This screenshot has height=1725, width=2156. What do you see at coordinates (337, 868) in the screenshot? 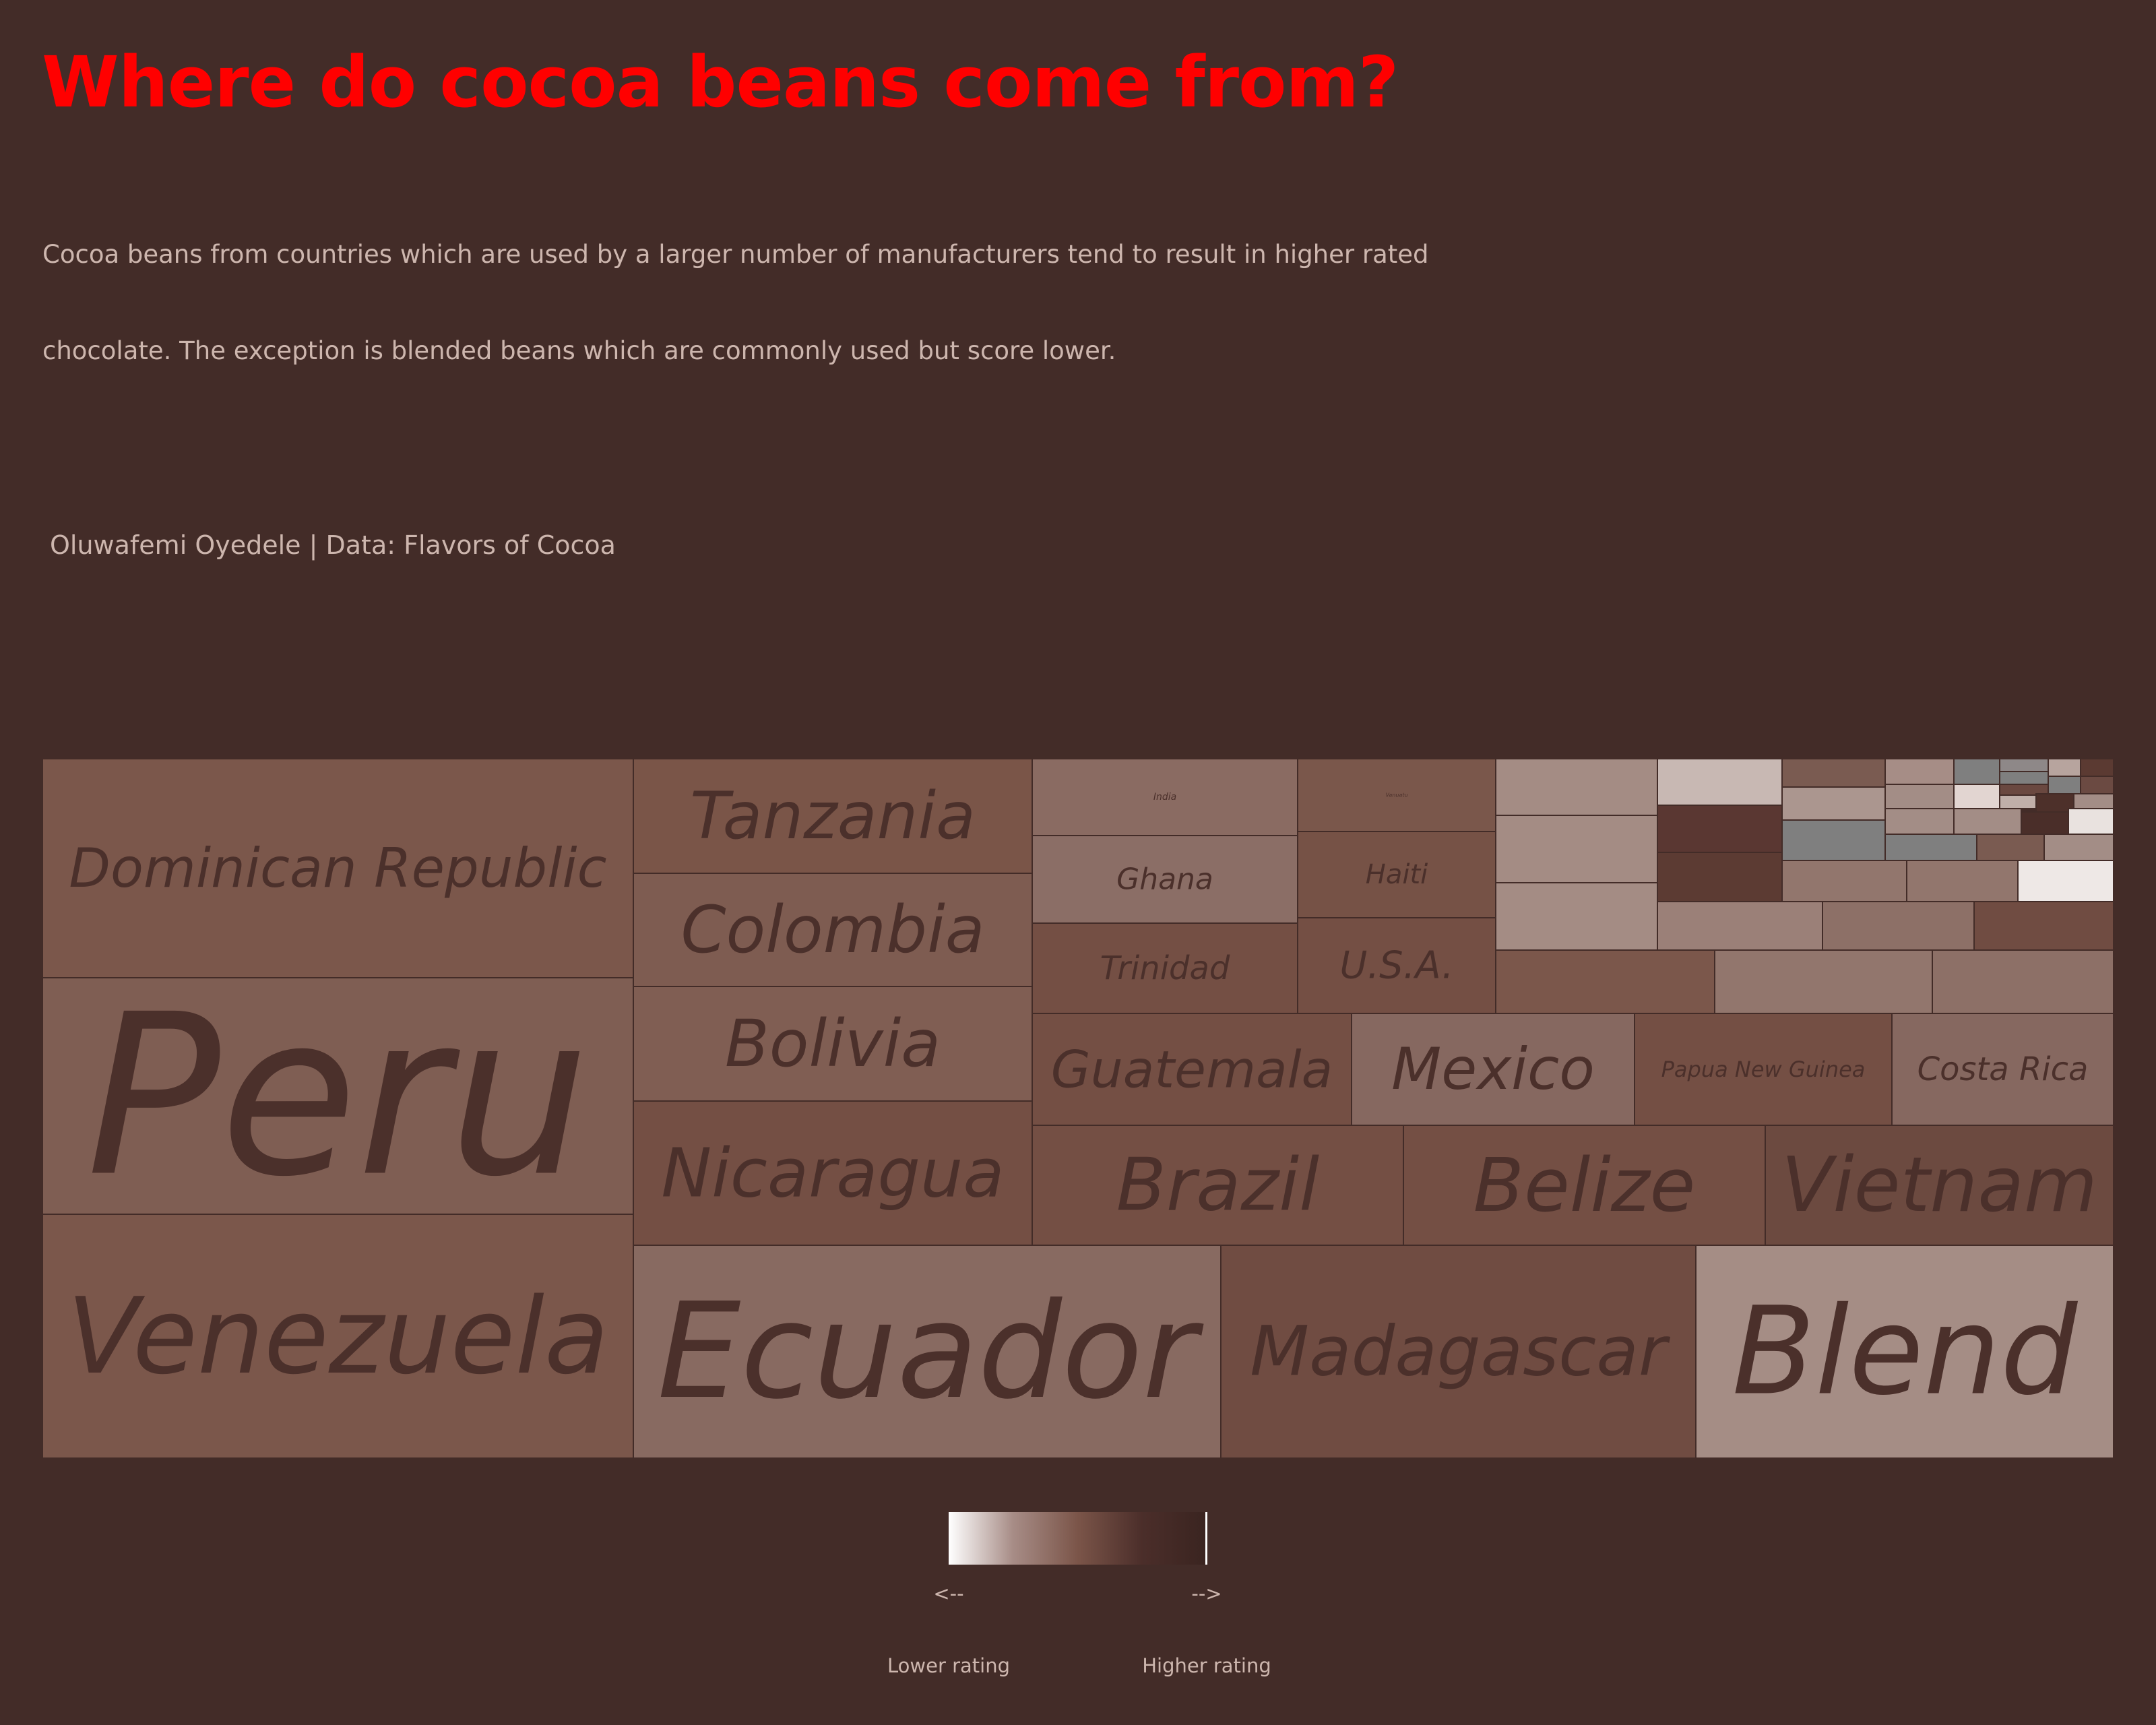
I see `treemap-label-dominican-republic: Dominican Republic` at bounding box center [337, 868].